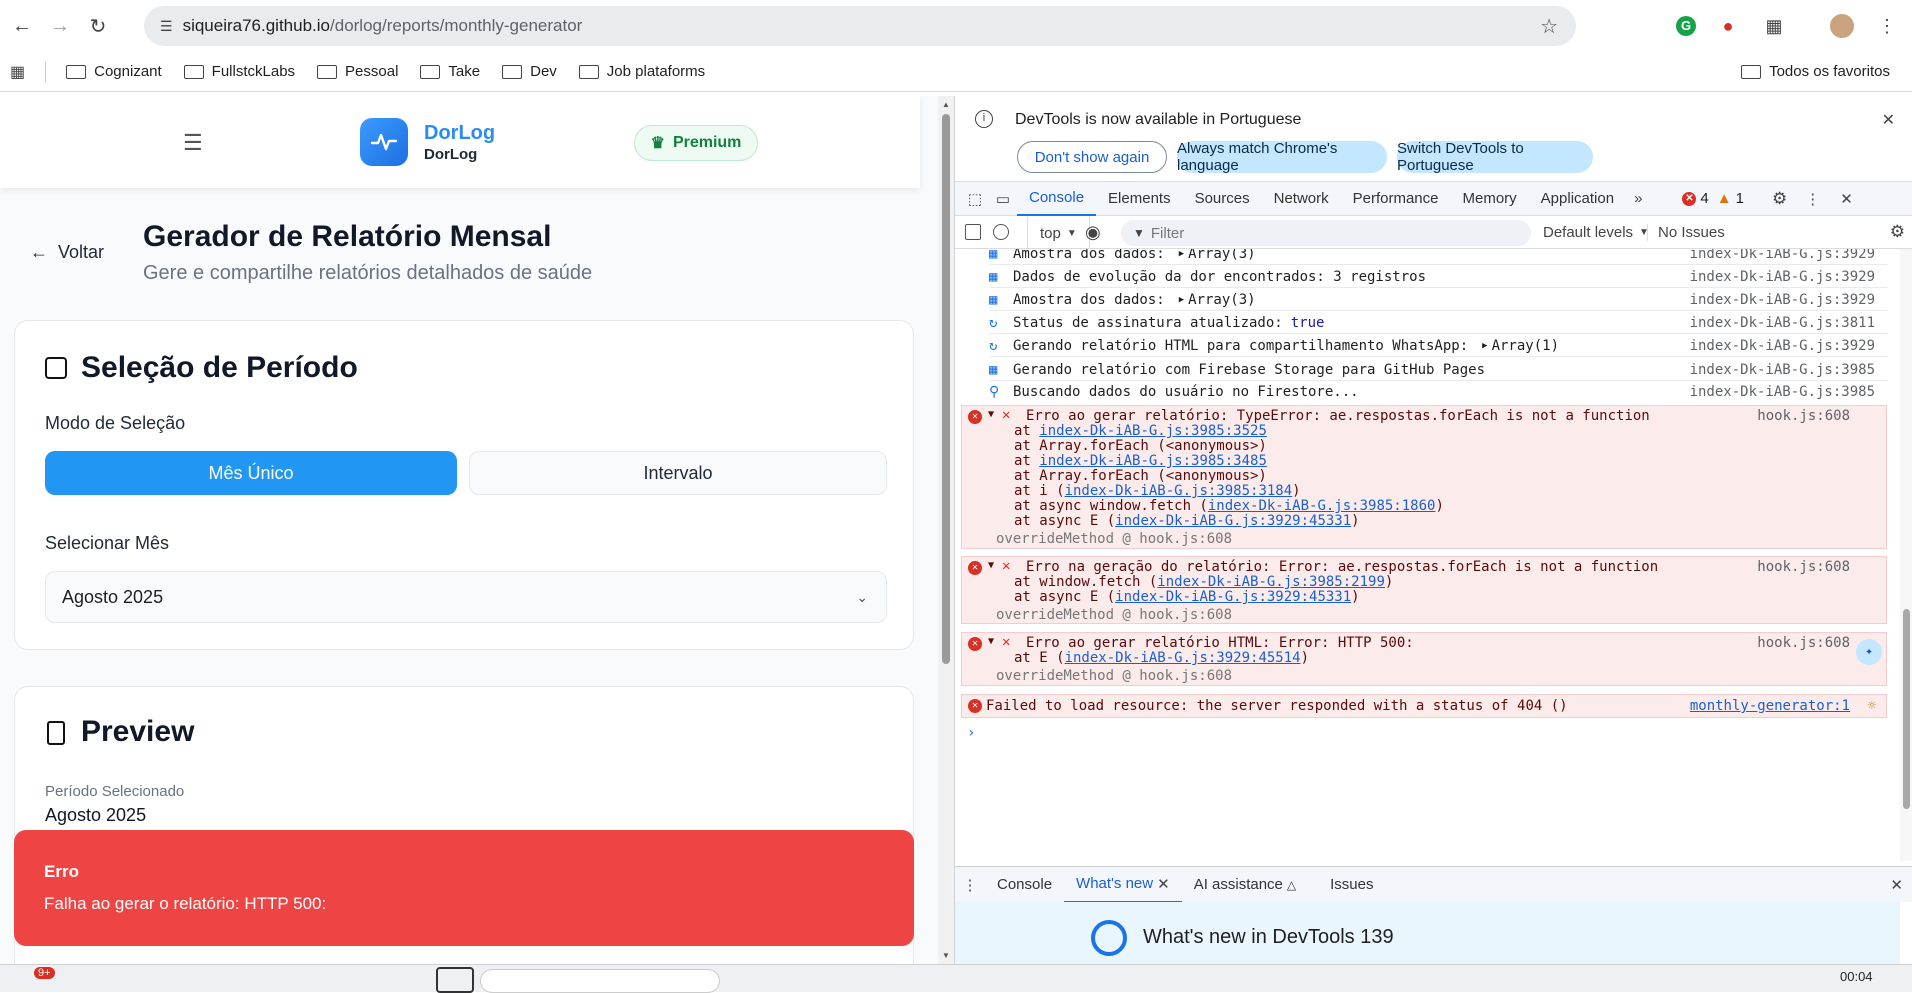  Describe the element at coordinates (1282, 157) in the screenshot. I see `match-language-button: Always match Chrome's language` at that location.